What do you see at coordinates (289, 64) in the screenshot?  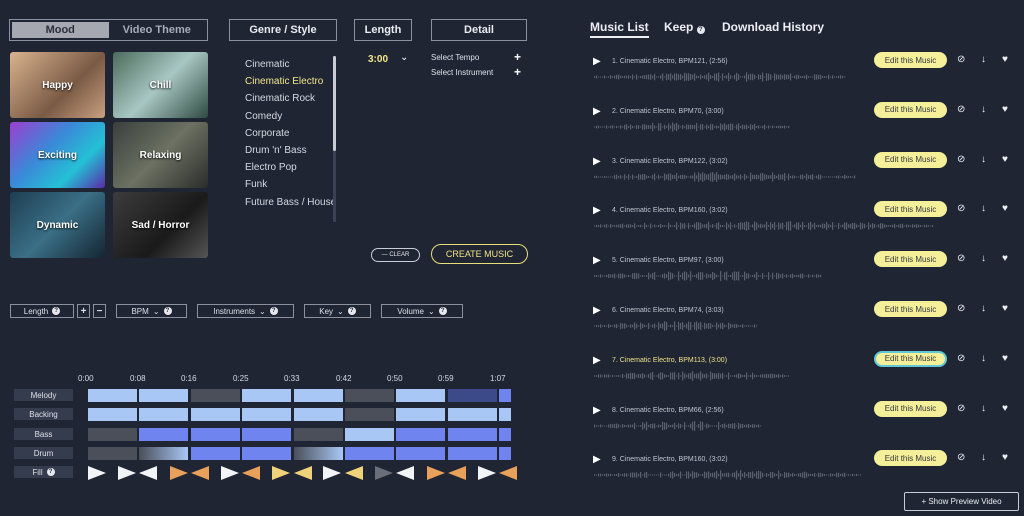 I see `genre-item: Cinematic` at bounding box center [289, 64].